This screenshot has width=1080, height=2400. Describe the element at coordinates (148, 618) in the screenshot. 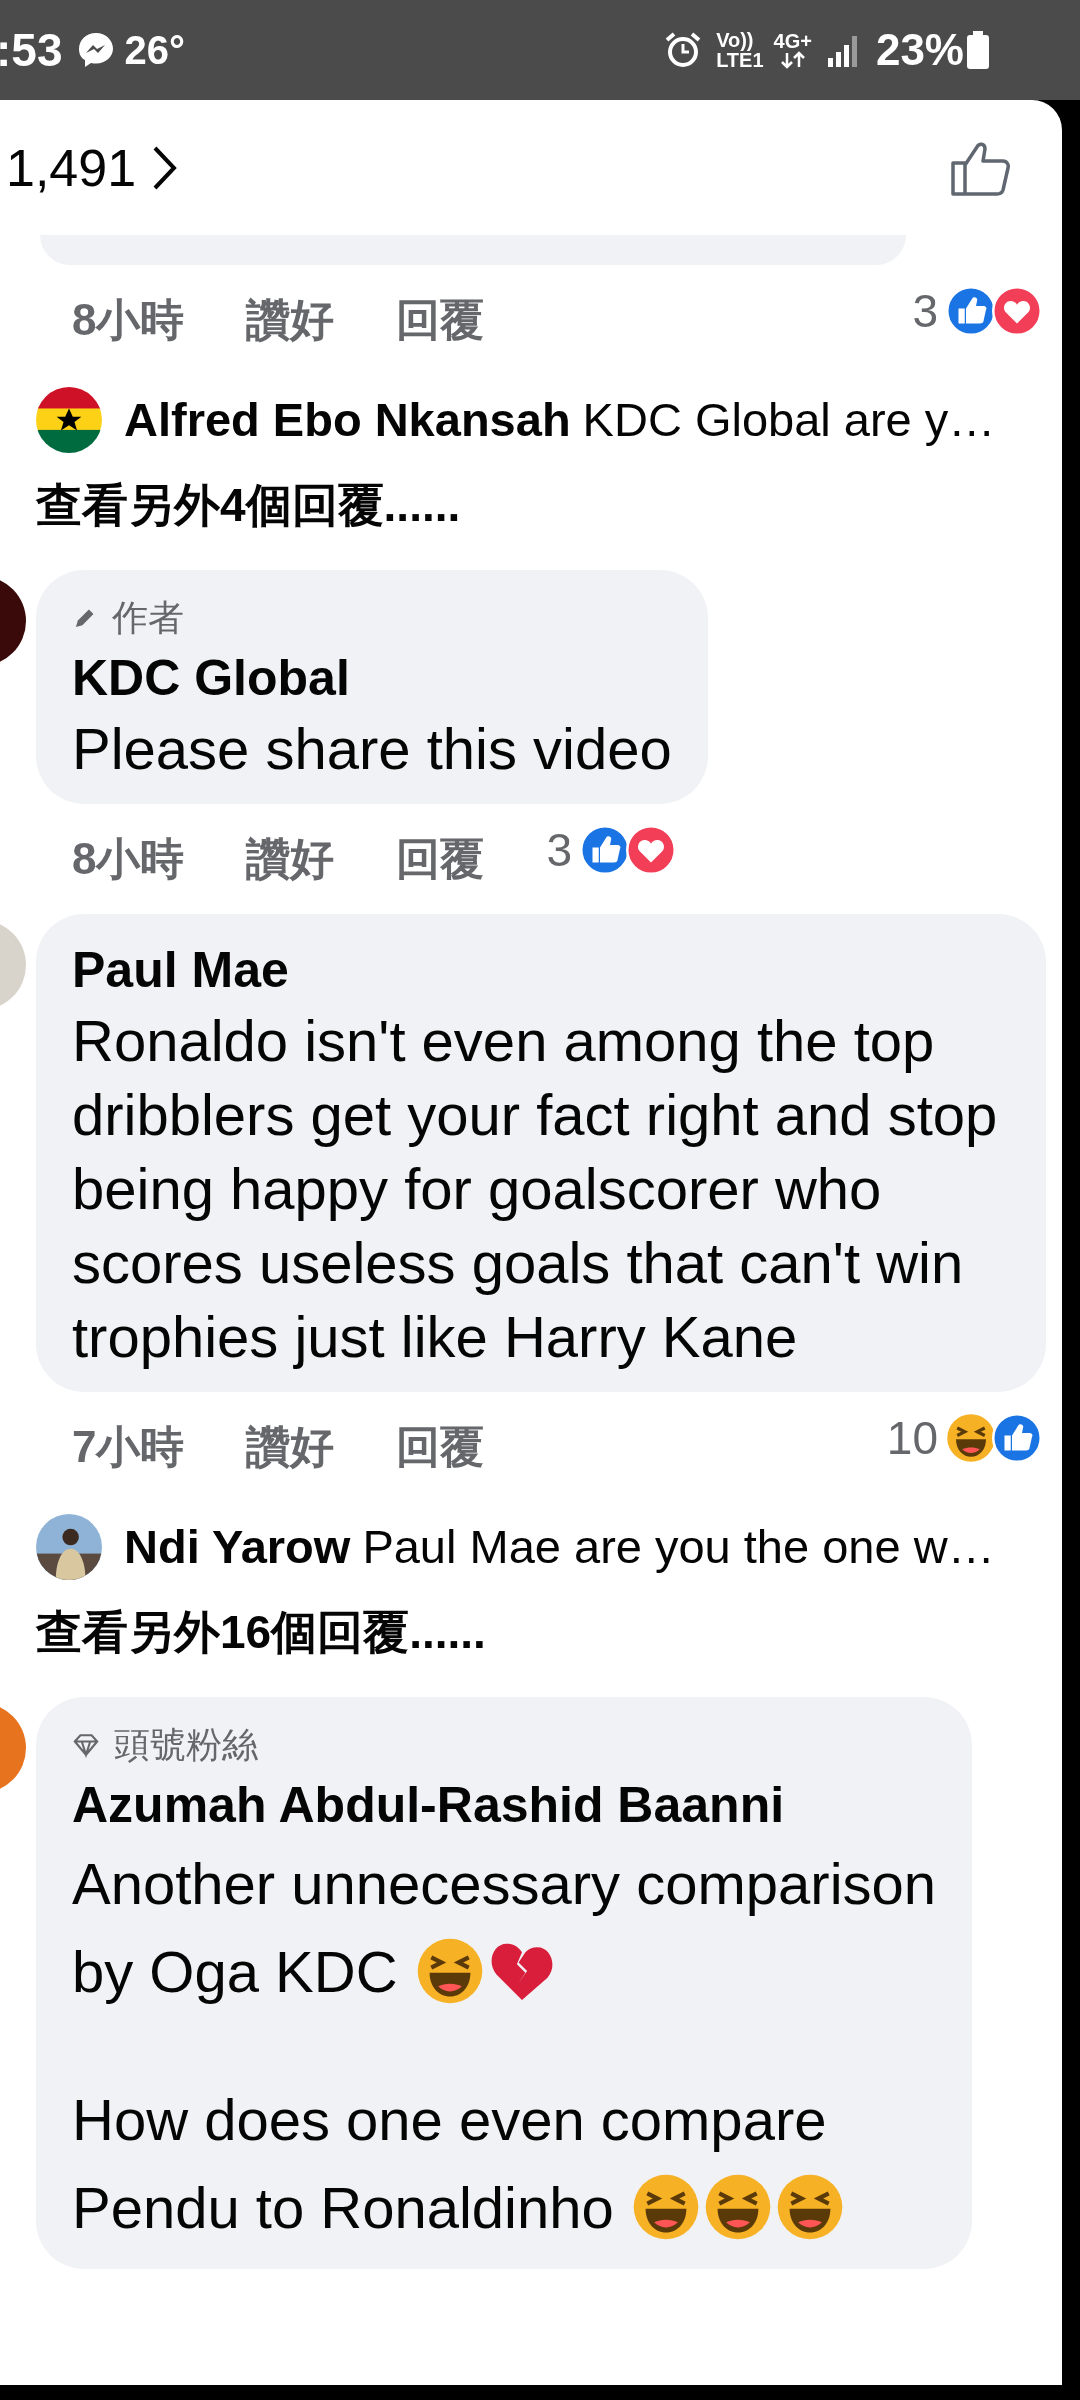

I see `badge-label: 作者` at that location.